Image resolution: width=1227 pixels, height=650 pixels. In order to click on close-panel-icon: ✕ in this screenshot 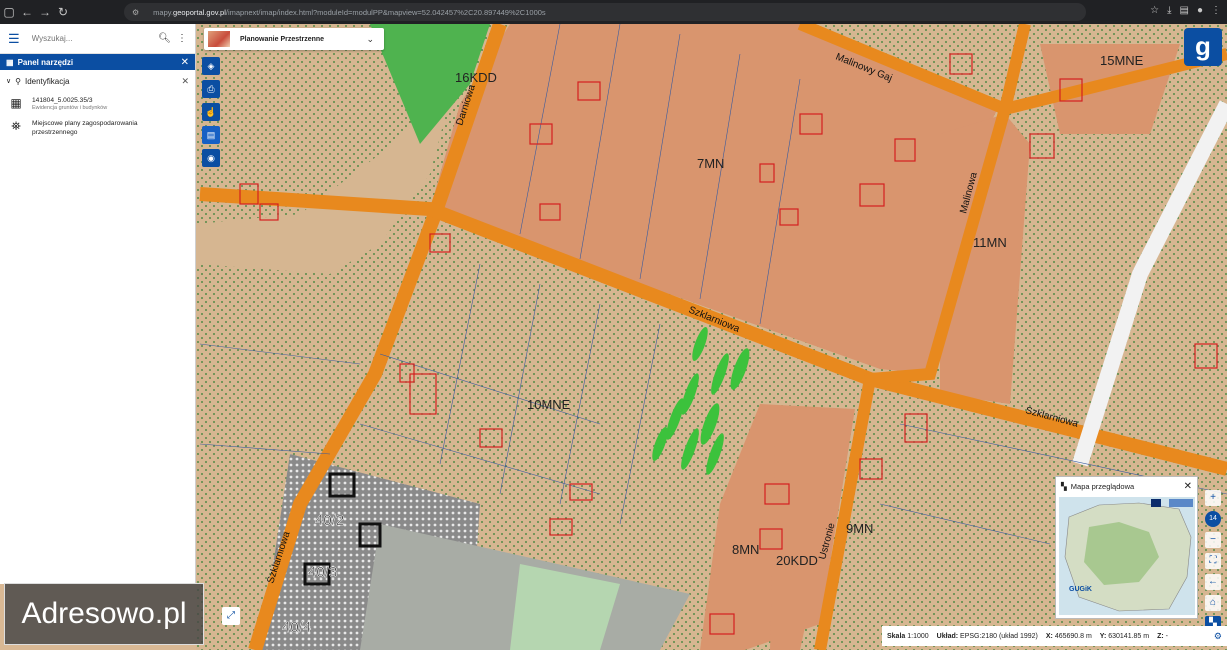, I will do `click(185, 62)`.